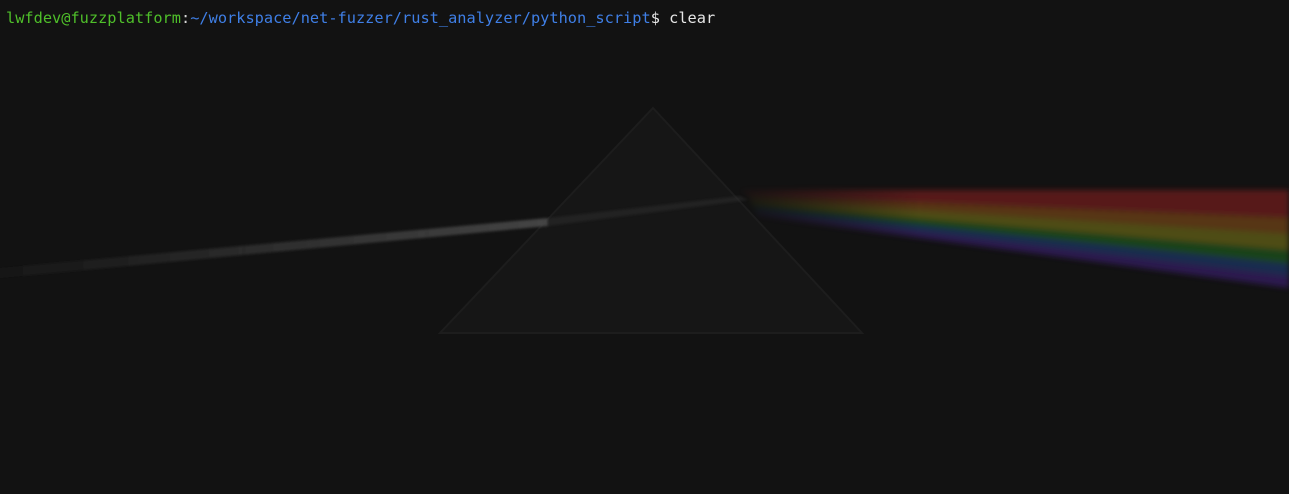  Describe the element at coordinates (274, 248) in the screenshot. I see `light-beam` at that location.